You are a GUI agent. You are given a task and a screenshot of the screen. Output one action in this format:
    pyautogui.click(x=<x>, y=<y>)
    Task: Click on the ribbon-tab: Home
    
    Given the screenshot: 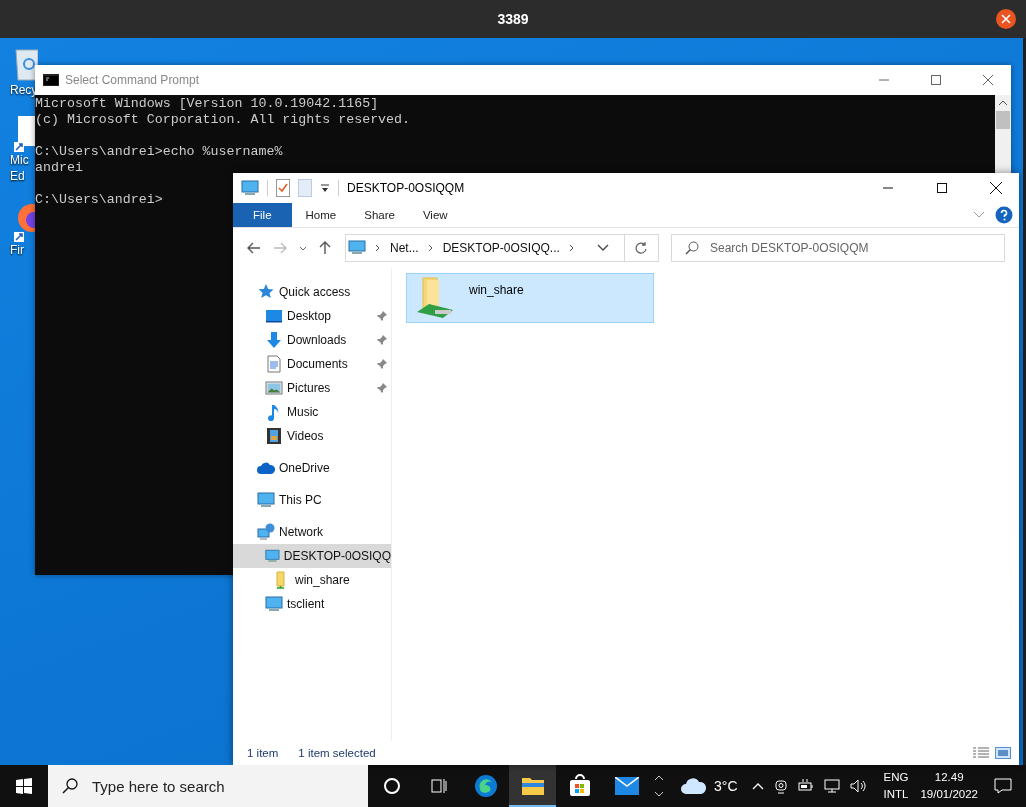 What is the action you would take?
    pyautogui.click(x=321, y=215)
    